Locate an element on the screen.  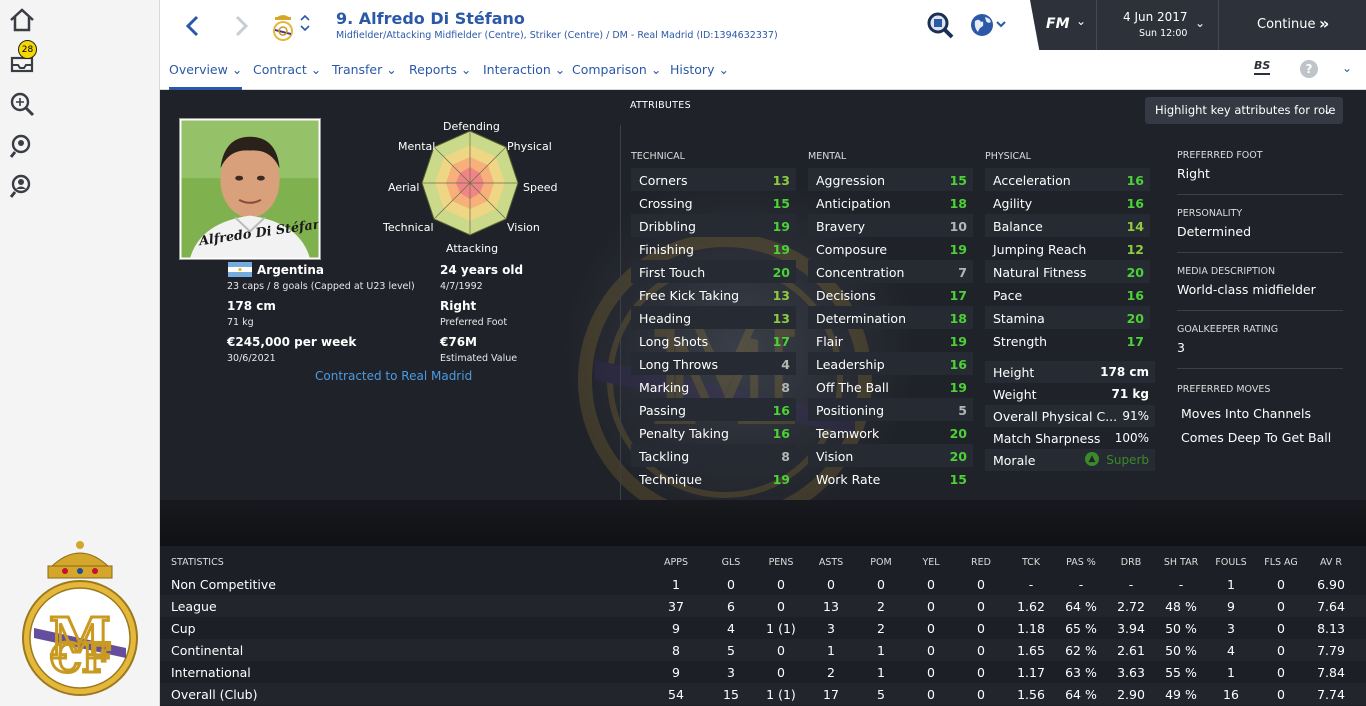
column-header: FOULS is located at coordinates (1231, 562).